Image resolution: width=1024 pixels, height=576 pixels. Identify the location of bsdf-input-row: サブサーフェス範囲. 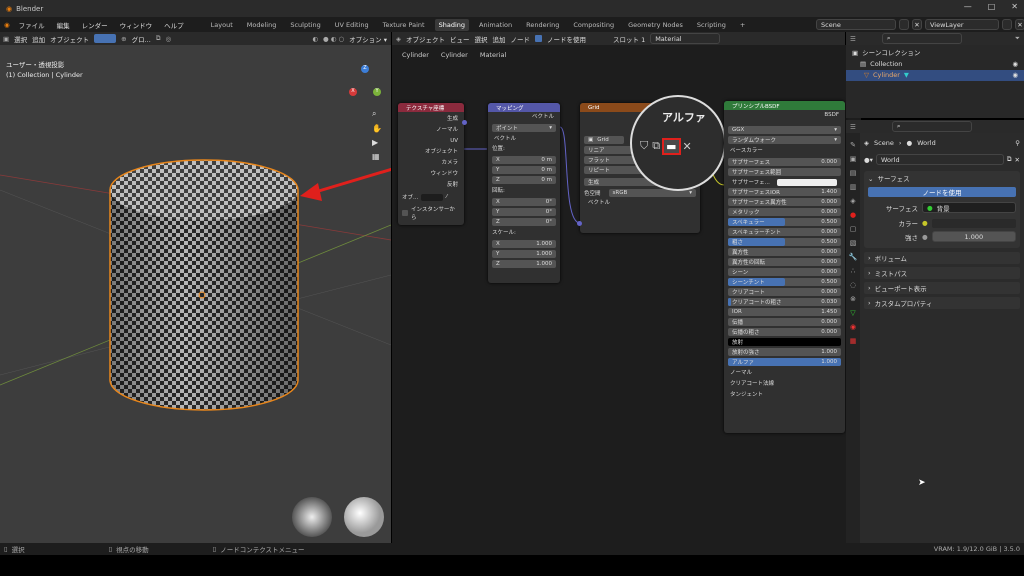
(784, 172).